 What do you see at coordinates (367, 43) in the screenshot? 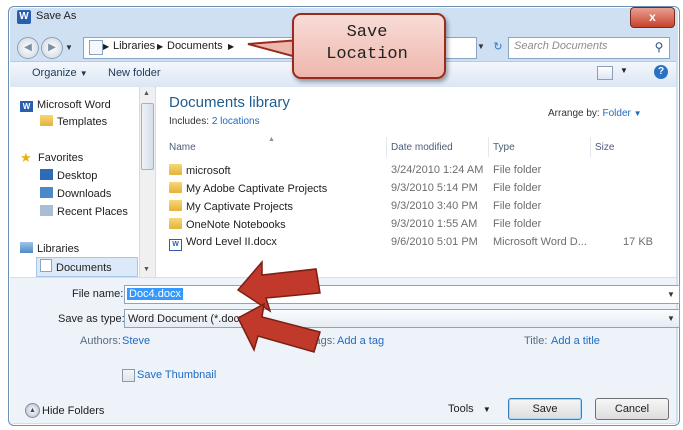
I see `callout-text: Save Location` at bounding box center [367, 43].